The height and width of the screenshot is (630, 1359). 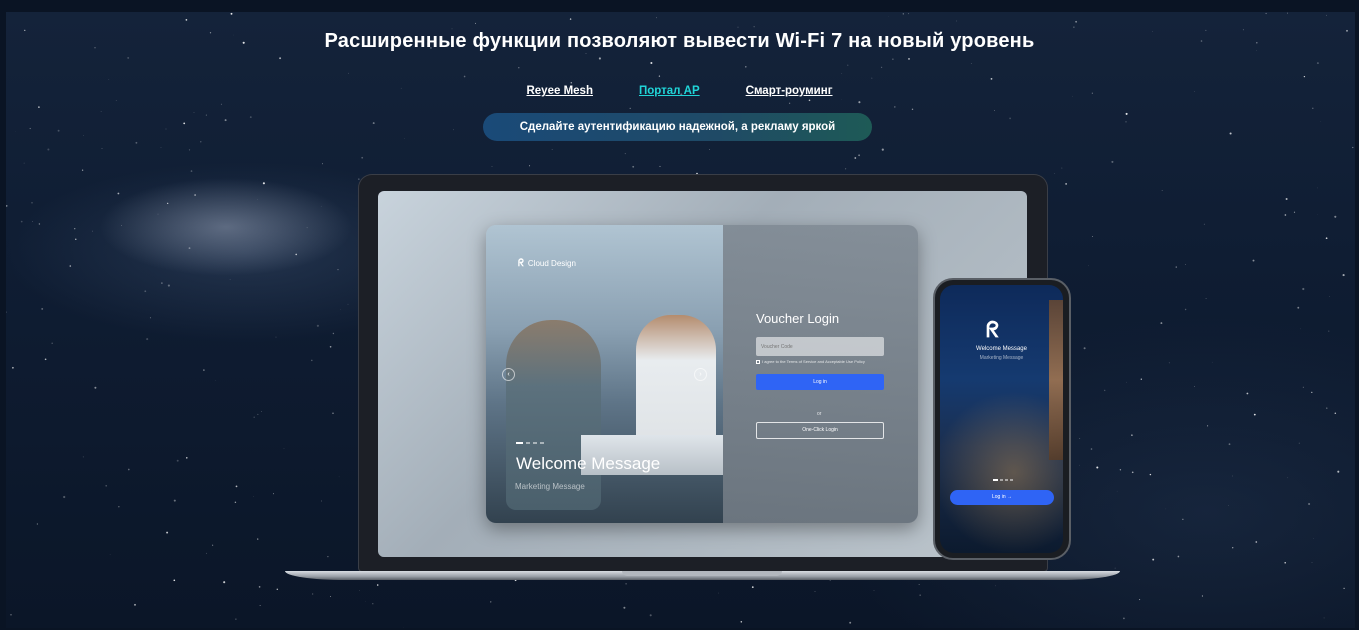 I want to click on carousel-dots, so click(x=530, y=443).